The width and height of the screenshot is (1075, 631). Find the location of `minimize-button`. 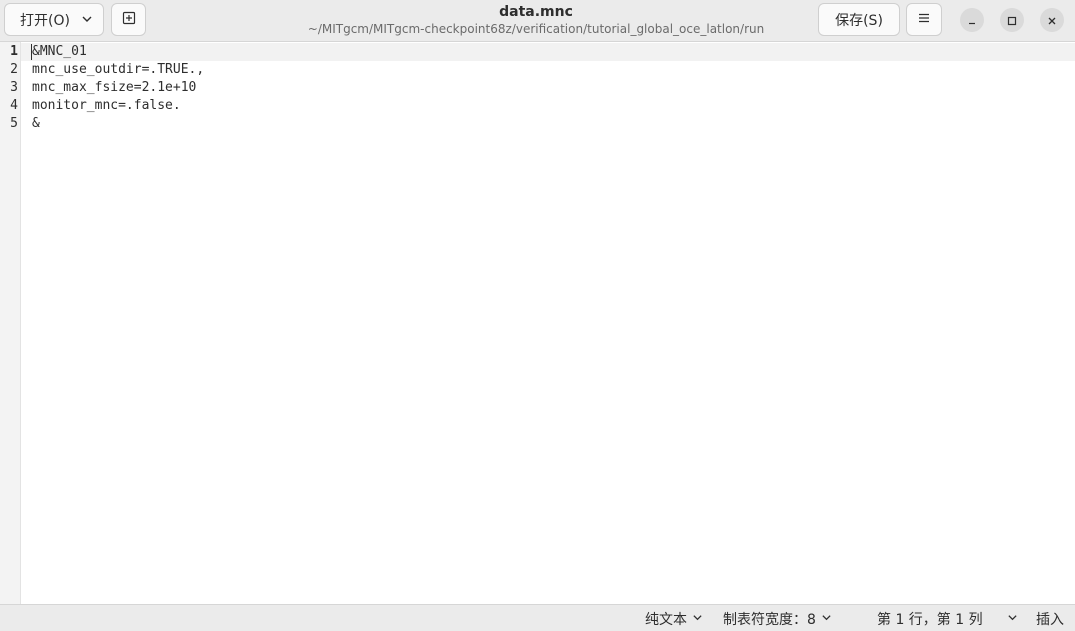

minimize-button is located at coordinates (972, 20).